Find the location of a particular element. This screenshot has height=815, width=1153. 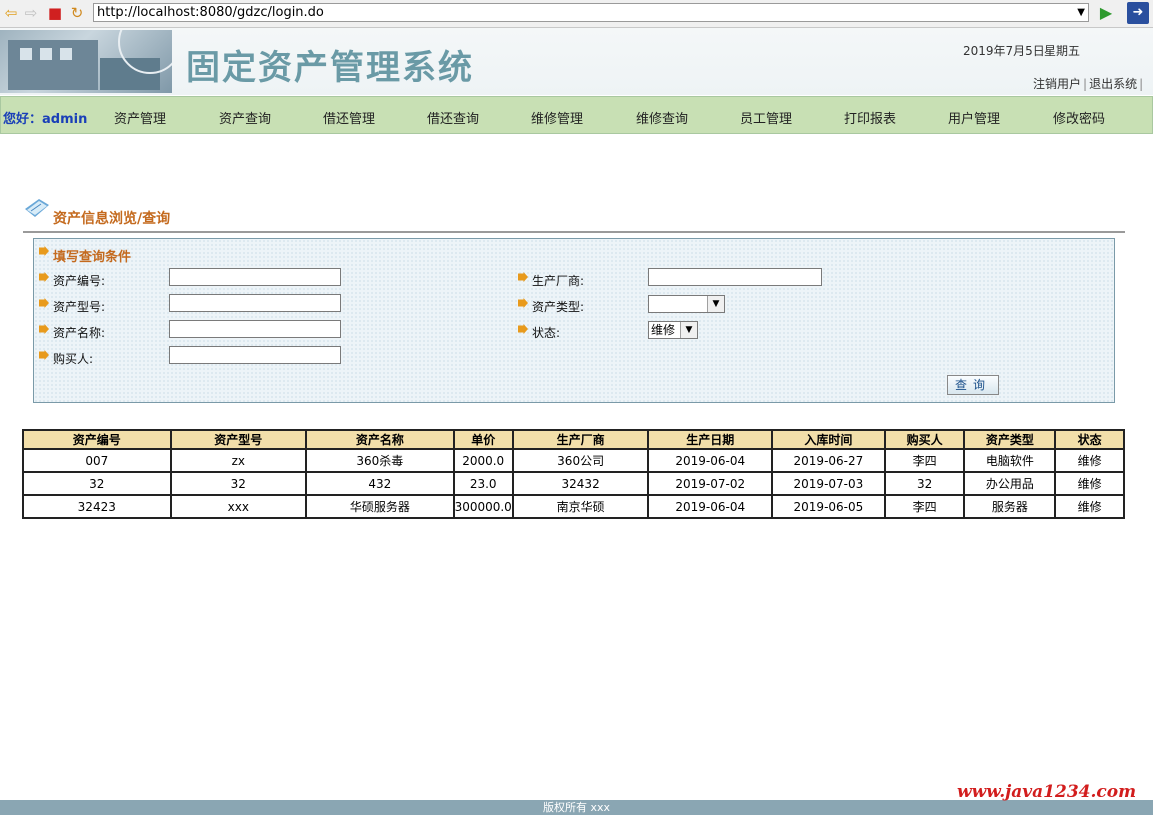

query-button: 查询 is located at coordinates (973, 385).